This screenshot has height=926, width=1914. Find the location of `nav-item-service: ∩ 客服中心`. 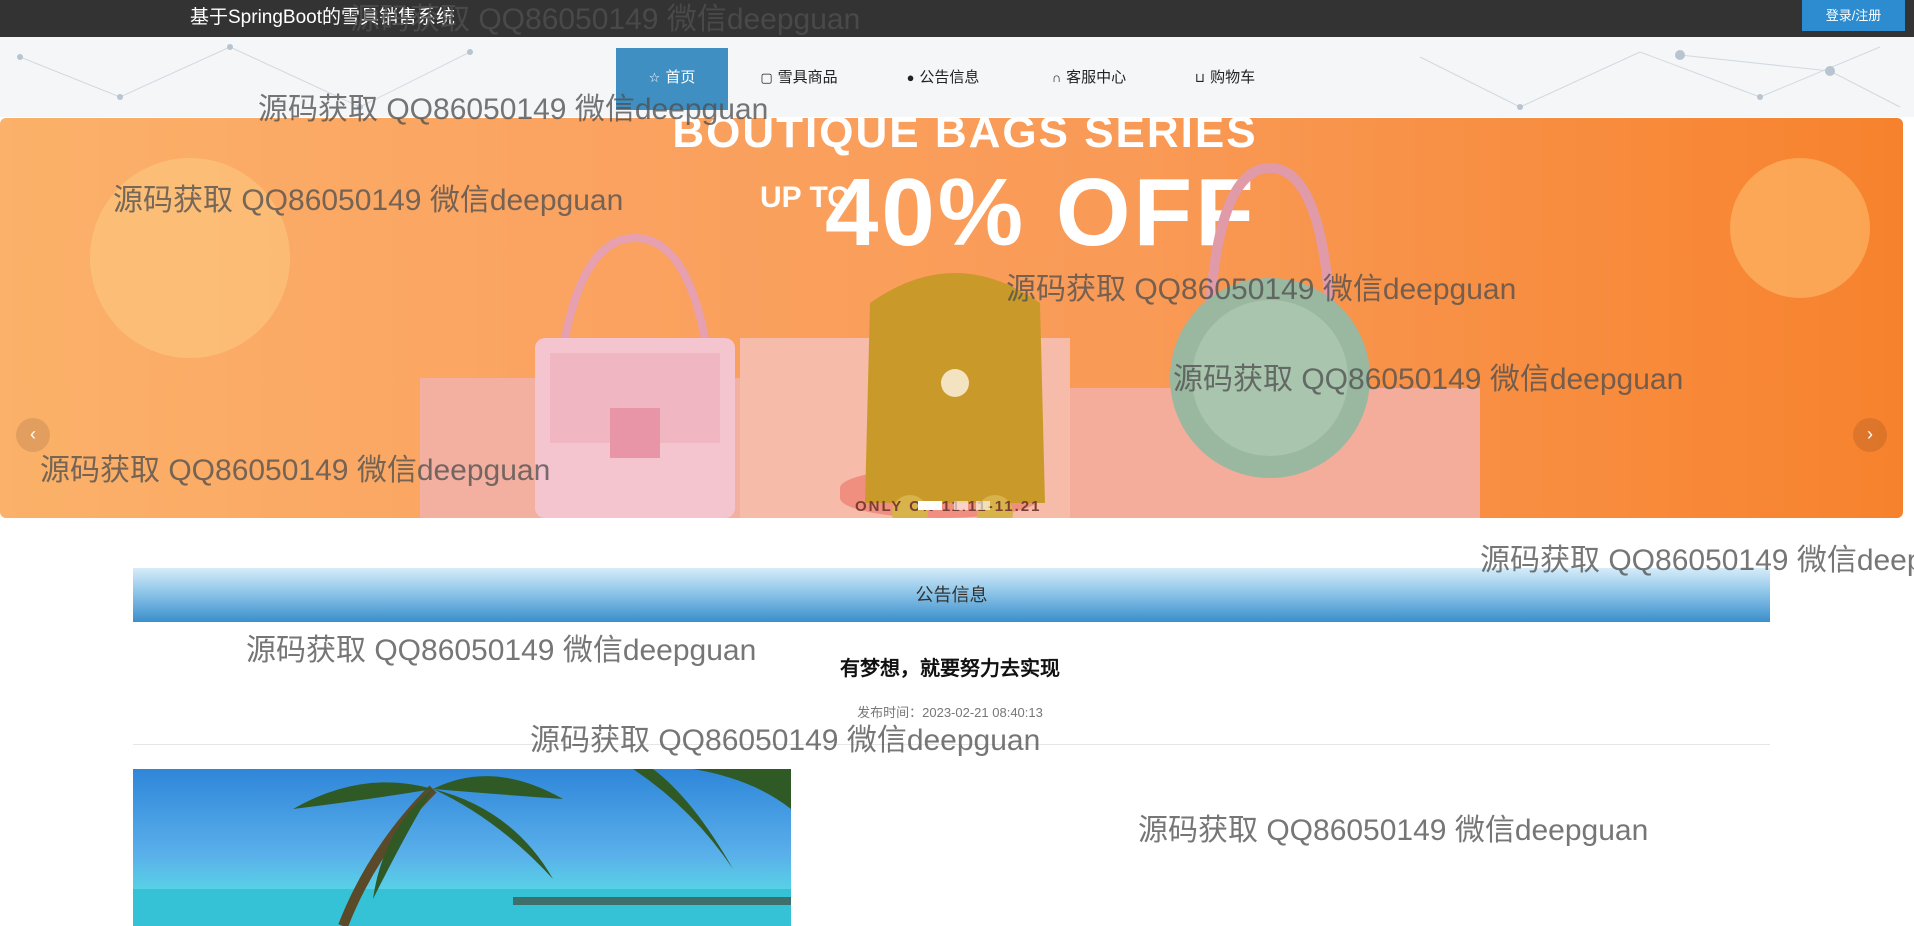

nav-item-service: ∩ 客服中心 is located at coordinates (1089, 79).